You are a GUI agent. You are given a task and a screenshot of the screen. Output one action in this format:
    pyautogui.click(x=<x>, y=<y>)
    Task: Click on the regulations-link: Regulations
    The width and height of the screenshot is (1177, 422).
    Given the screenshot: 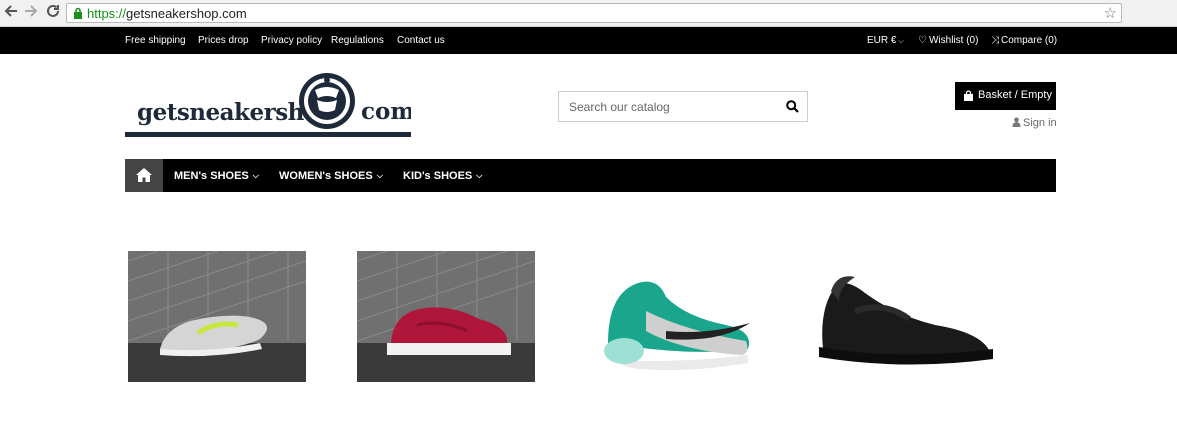 What is the action you would take?
    pyautogui.click(x=357, y=40)
    